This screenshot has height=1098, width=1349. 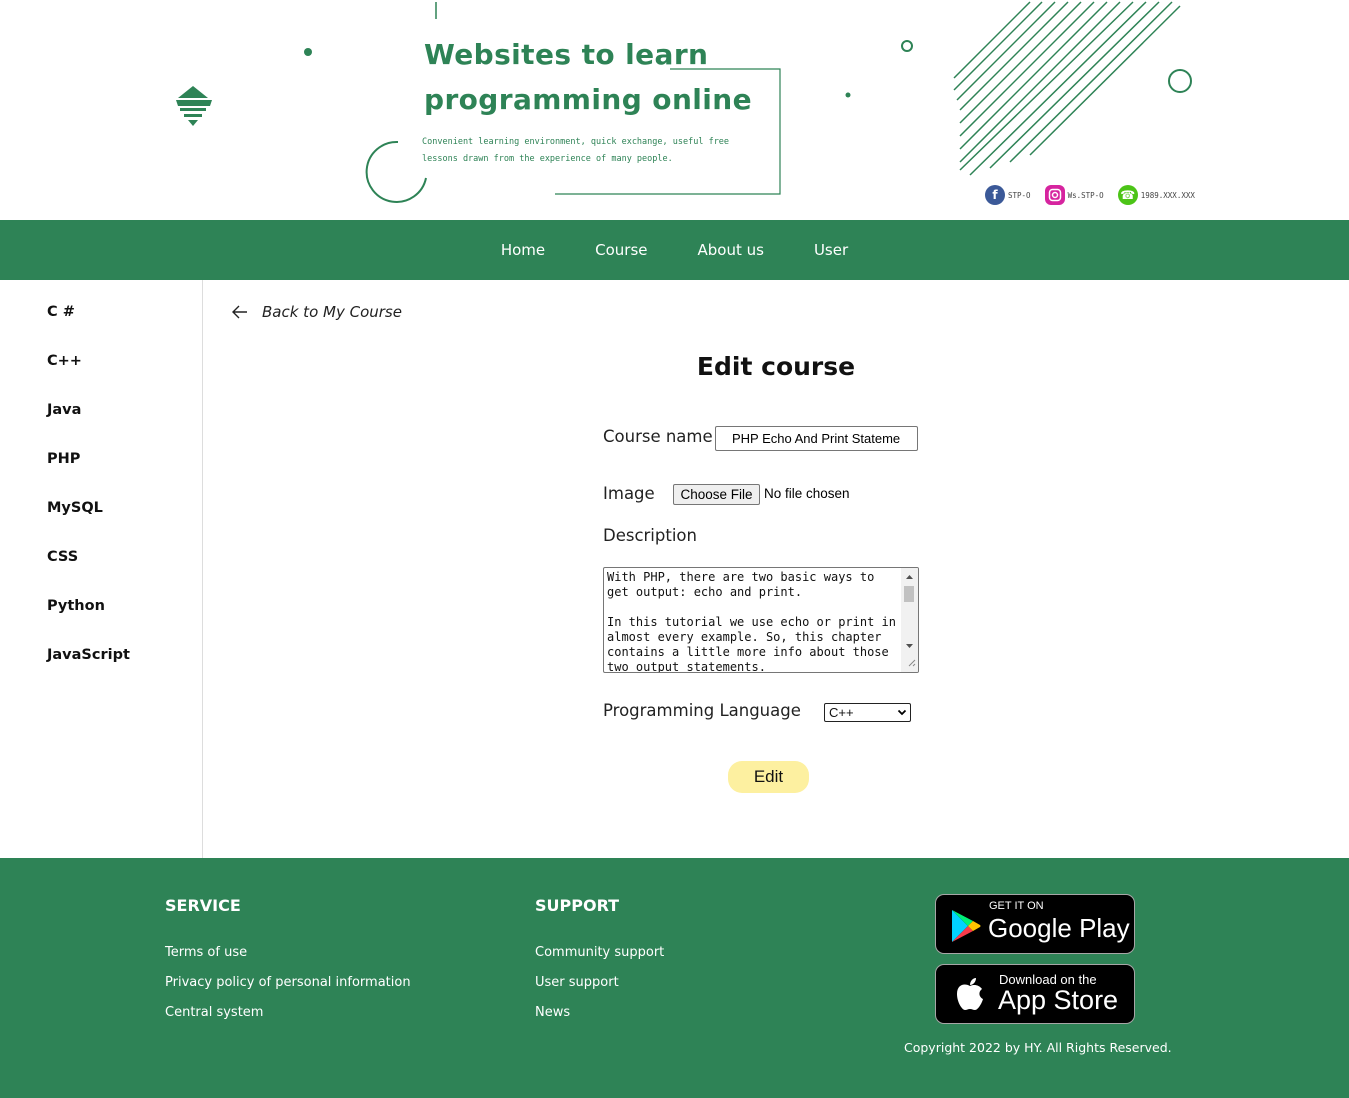 What do you see at coordinates (867, 712) in the screenshot?
I see `programming-language-select: C++` at bounding box center [867, 712].